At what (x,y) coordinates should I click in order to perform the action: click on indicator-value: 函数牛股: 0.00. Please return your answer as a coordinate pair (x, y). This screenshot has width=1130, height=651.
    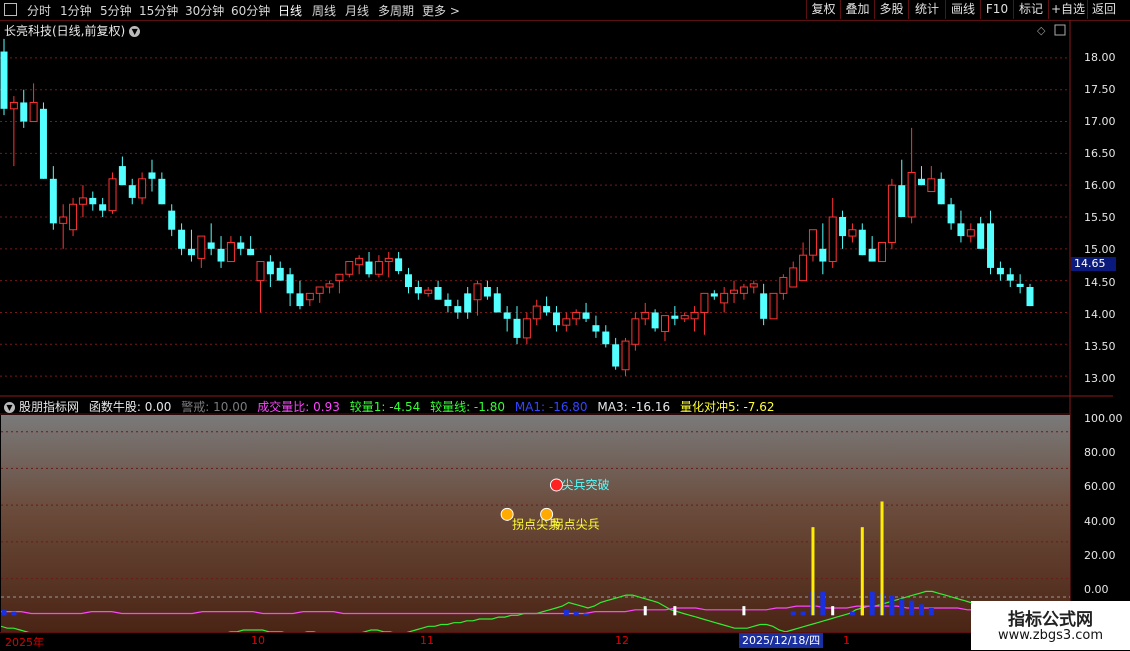
    Looking at the image, I should click on (130, 407).